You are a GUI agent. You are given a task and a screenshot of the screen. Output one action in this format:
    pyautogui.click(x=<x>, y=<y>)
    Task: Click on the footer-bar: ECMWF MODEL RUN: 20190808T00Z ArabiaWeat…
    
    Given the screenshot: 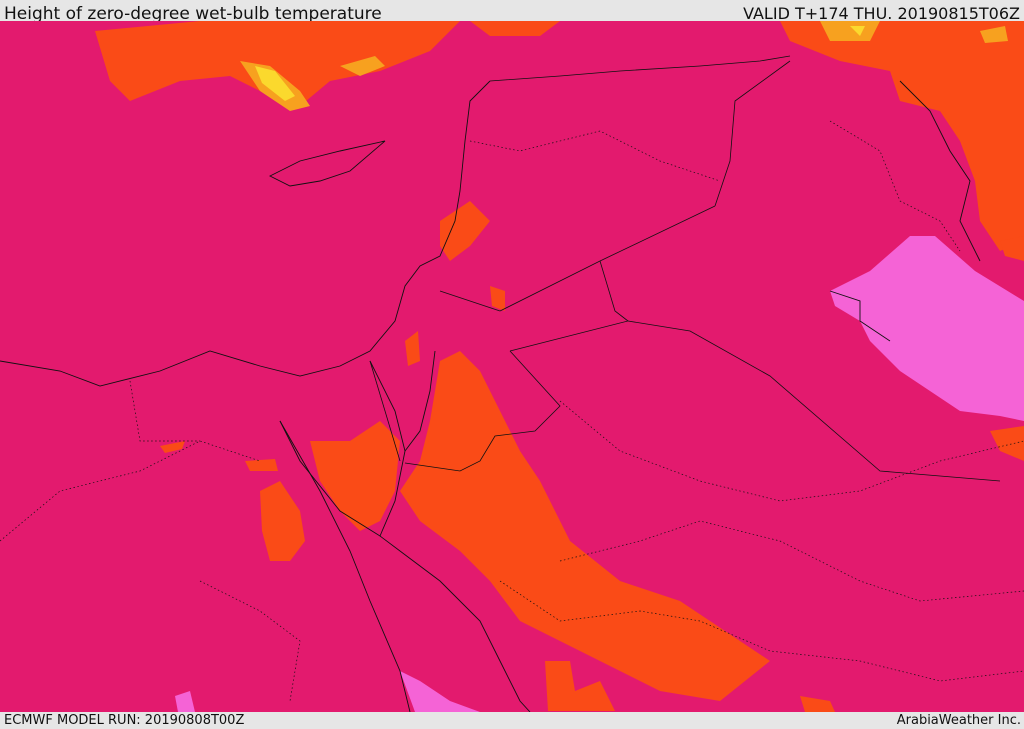 What is the action you would take?
    pyautogui.click(x=512, y=720)
    